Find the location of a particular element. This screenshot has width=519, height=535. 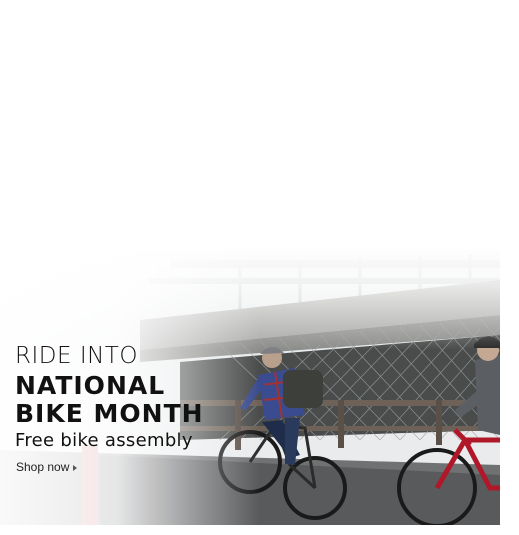

subhead-text: Free bike assembly is located at coordinates (104, 440).